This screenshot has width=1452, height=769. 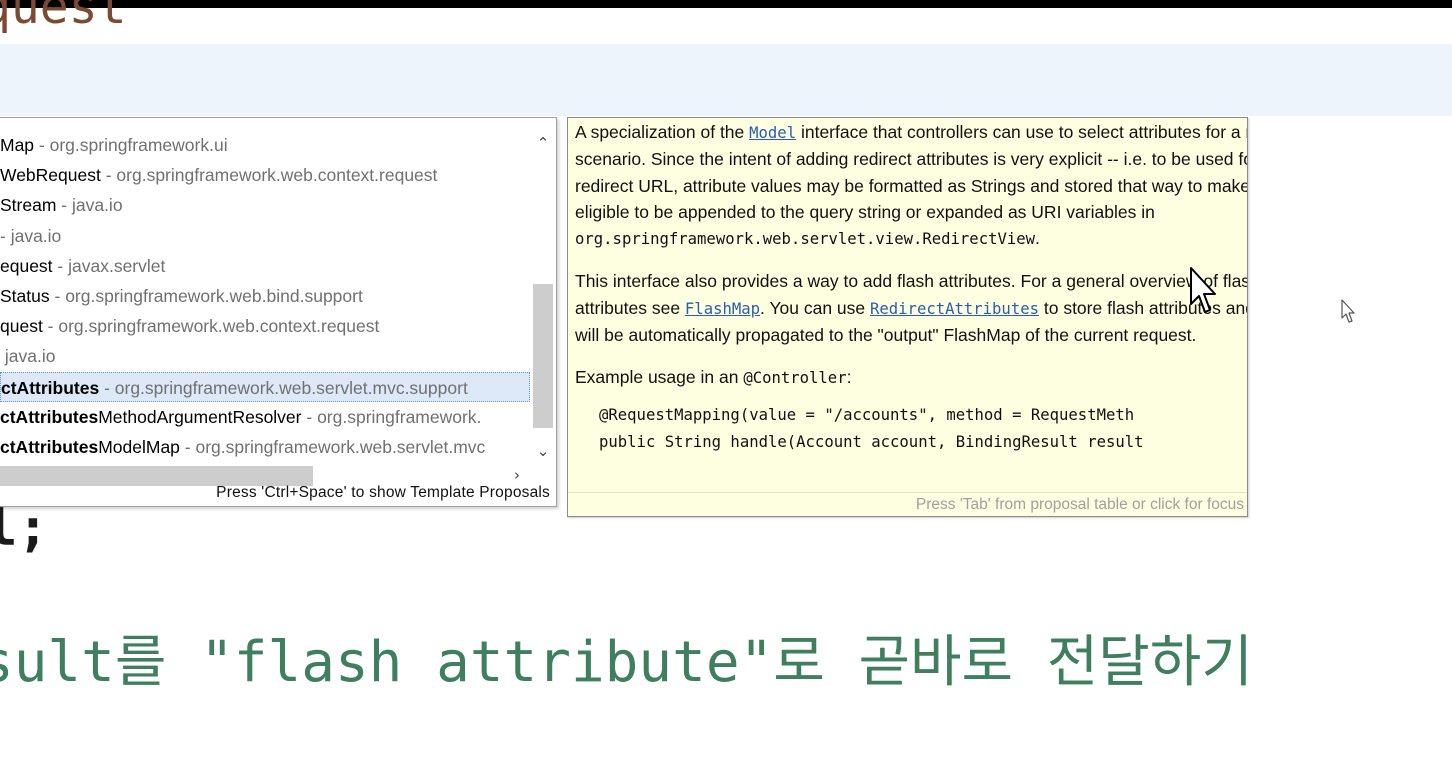 I want to click on hscrollbar-thumb, so click(x=156, y=476).